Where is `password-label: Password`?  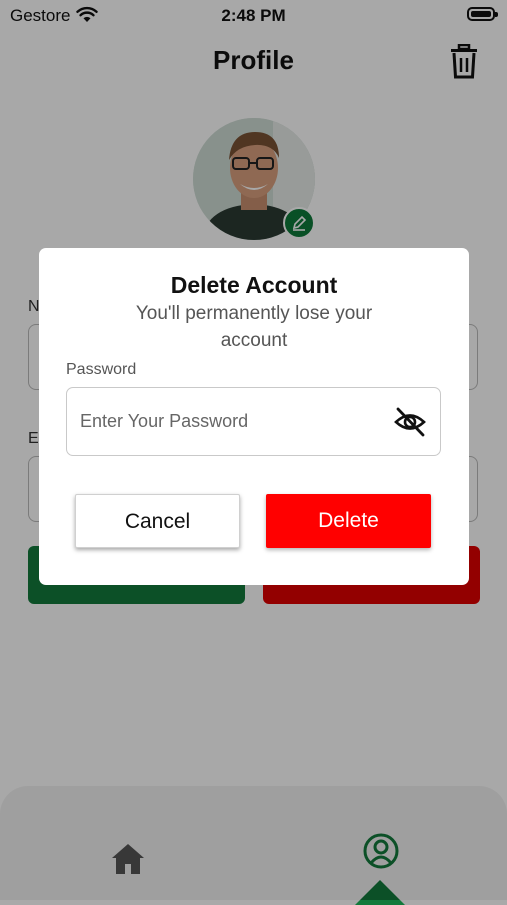 password-label: Password is located at coordinates (101, 369).